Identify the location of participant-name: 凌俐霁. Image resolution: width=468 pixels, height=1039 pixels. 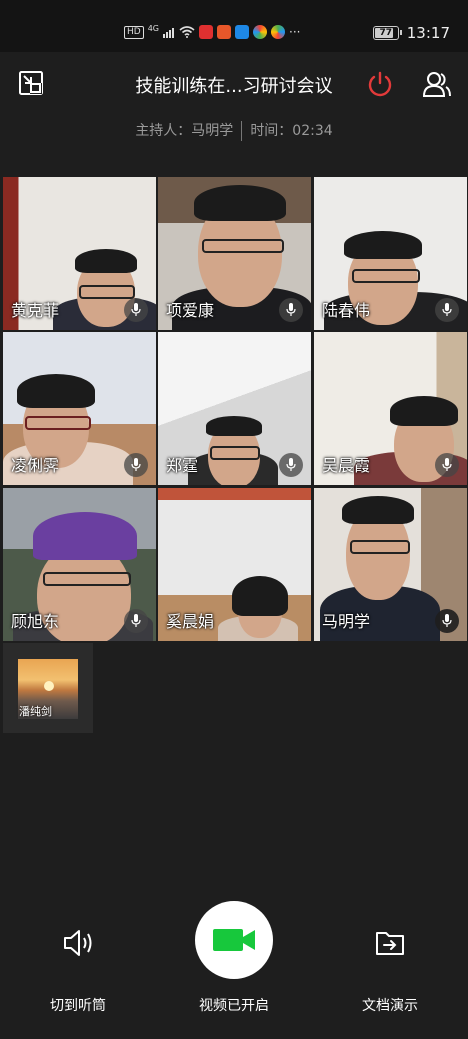
(35, 465).